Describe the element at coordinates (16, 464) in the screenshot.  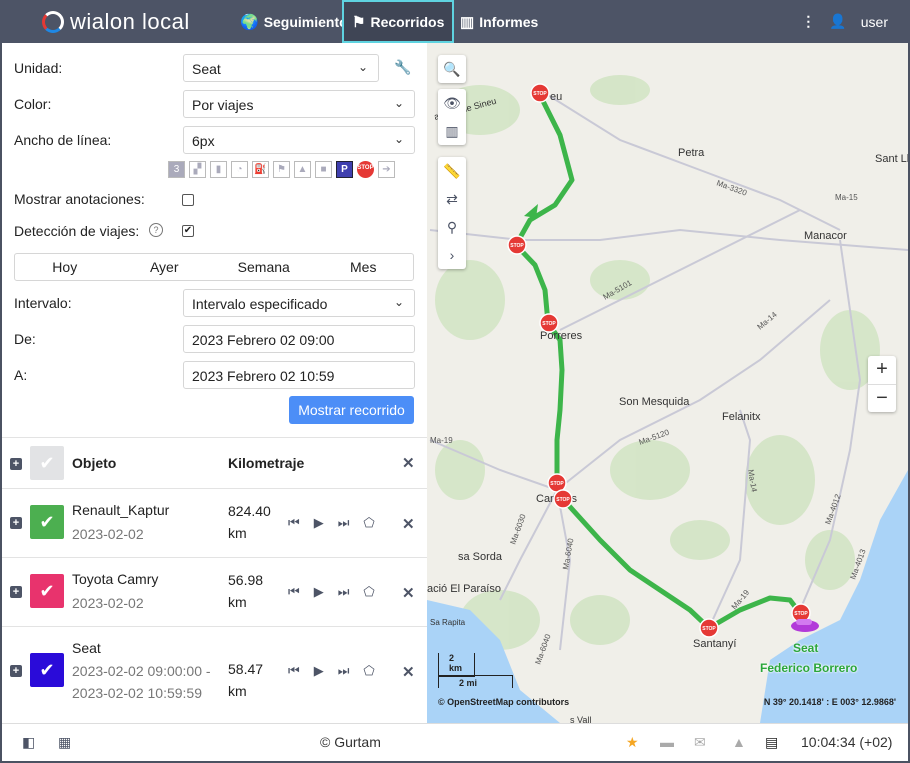
I see `expand-all-icon: +` at that location.